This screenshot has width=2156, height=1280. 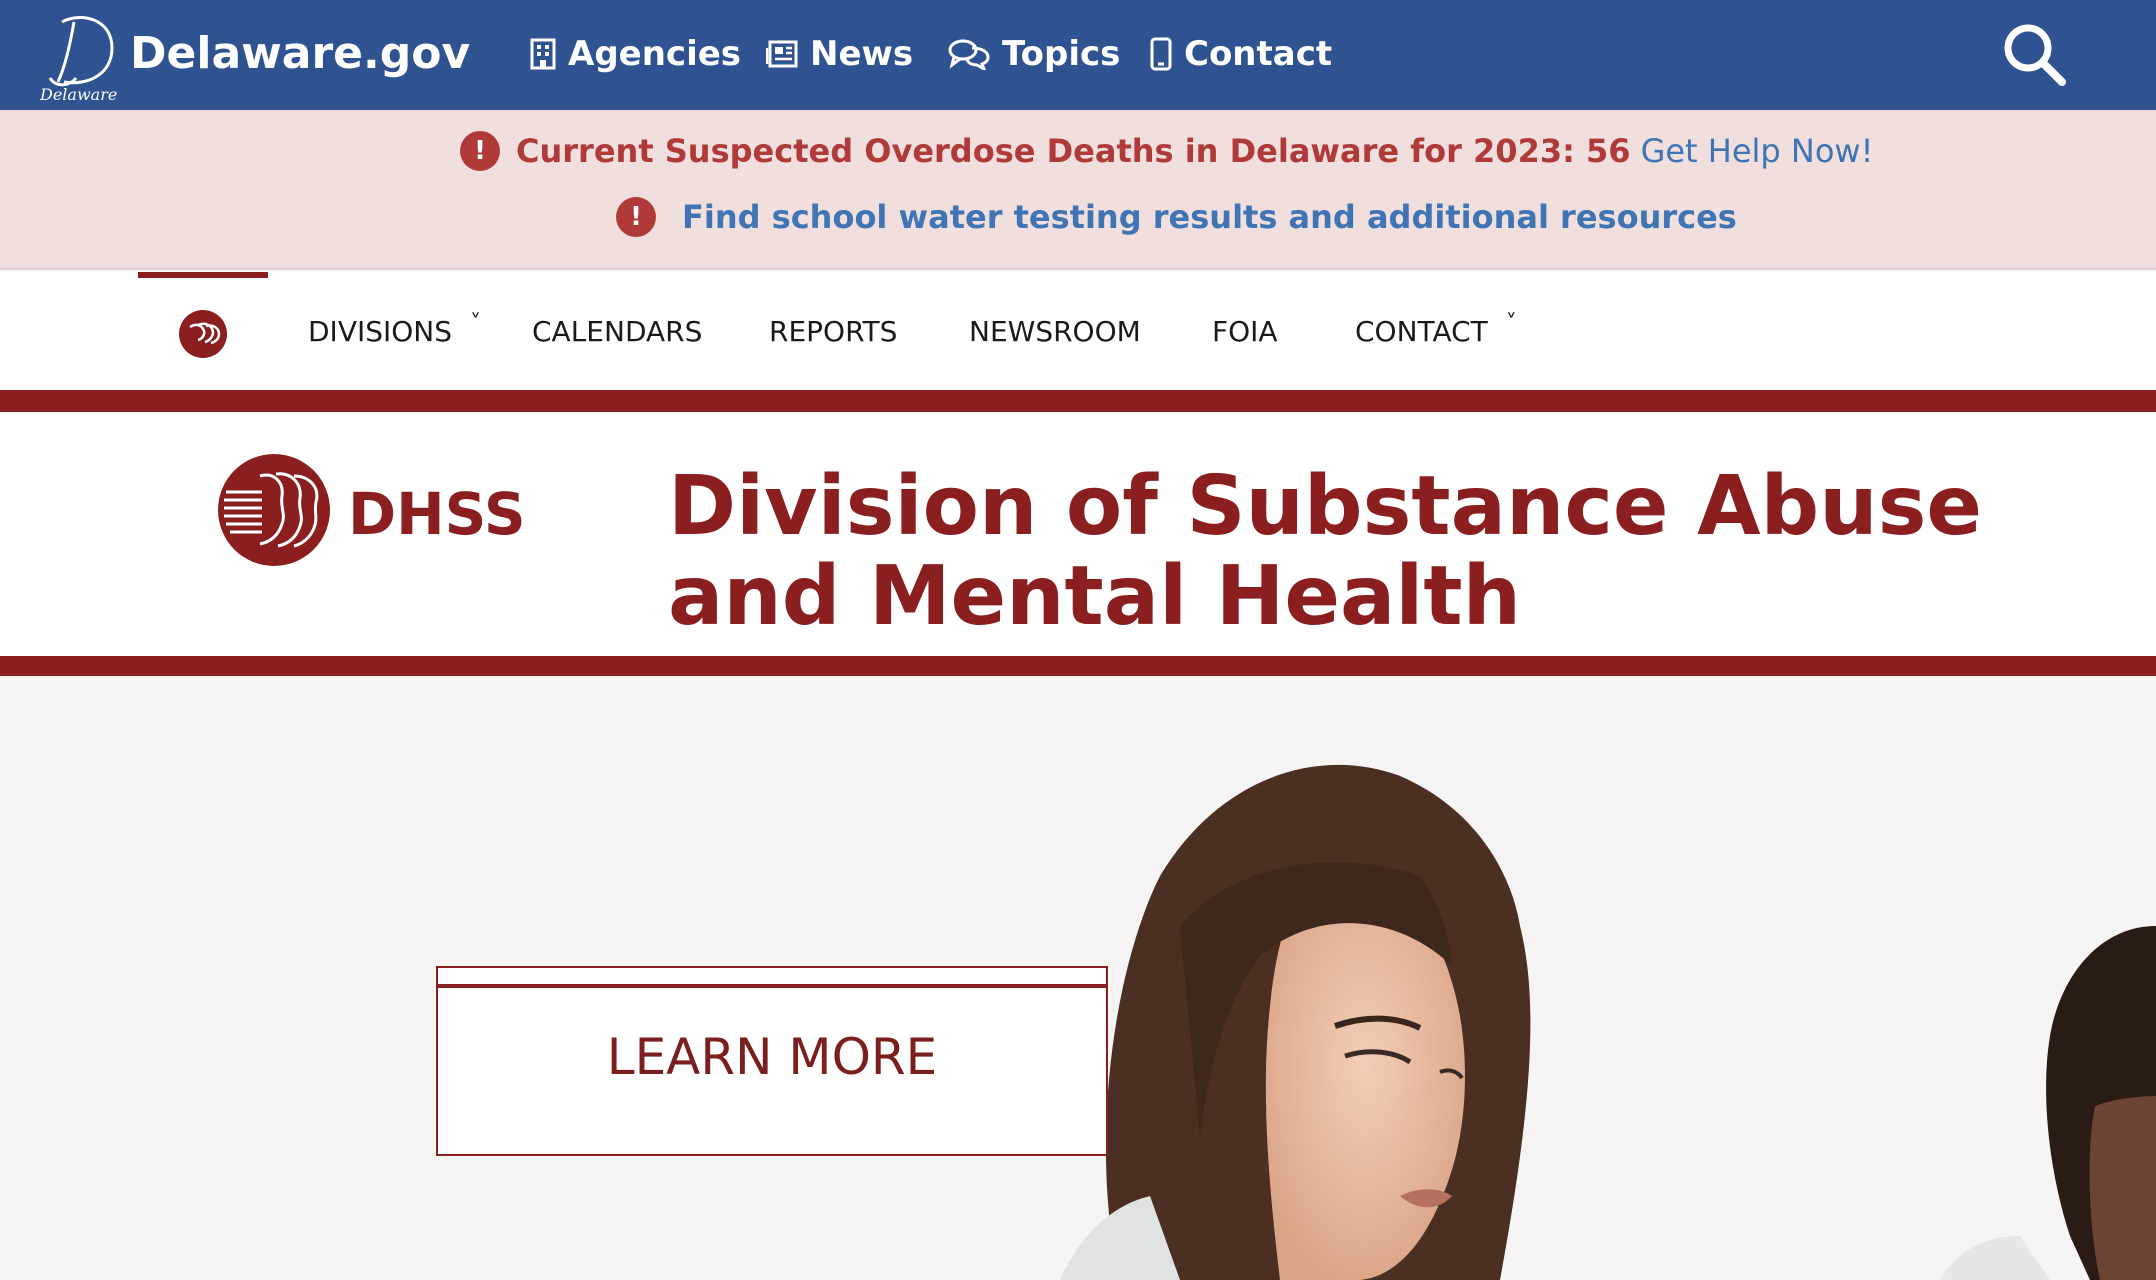 I want to click on nav-contact-label: Contact, so click(x=1258, y=54).